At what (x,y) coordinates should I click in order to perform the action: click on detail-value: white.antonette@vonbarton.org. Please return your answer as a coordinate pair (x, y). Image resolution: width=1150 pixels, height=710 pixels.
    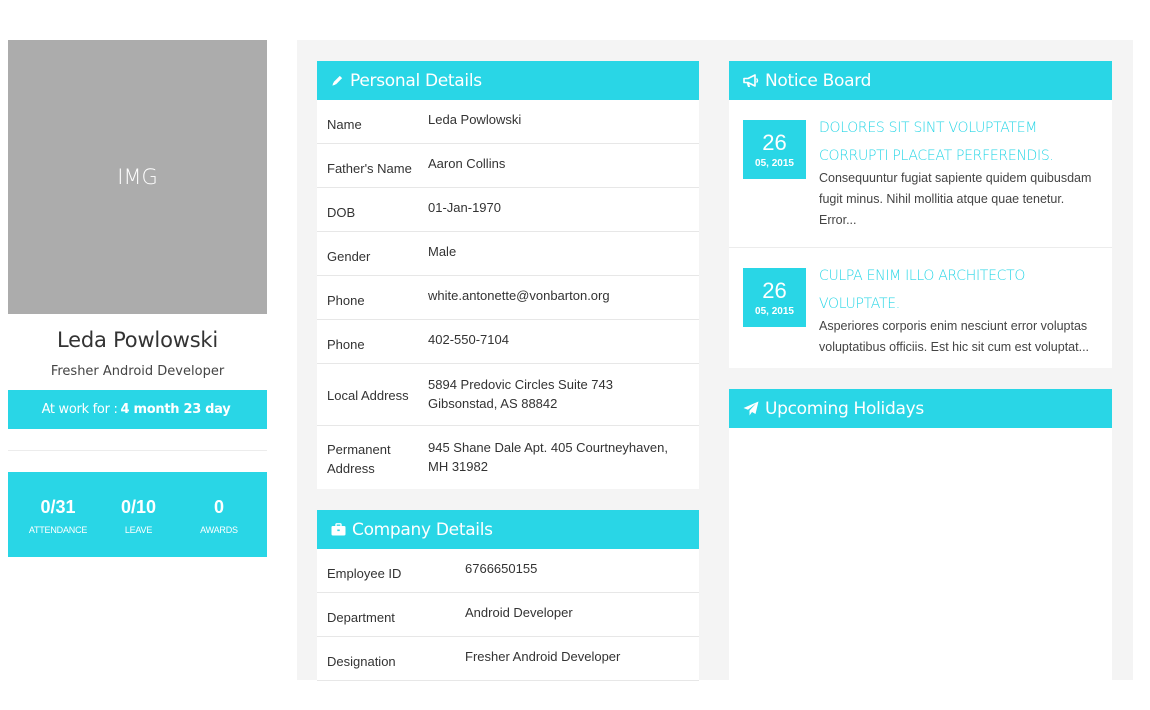
    Looking at the image, I should click on (519, 295).